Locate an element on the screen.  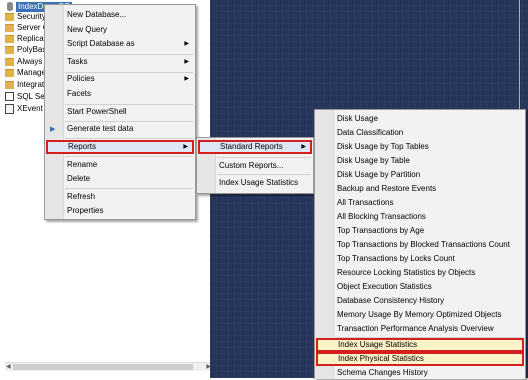
tree-item-integration: Integrat is located at coordinates (24, 84).